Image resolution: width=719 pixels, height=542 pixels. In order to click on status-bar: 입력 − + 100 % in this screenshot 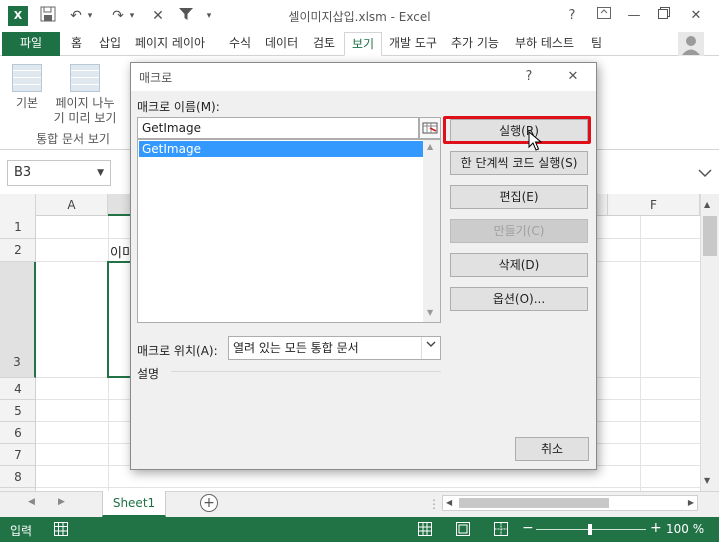, I will do `click(359, 529)`.